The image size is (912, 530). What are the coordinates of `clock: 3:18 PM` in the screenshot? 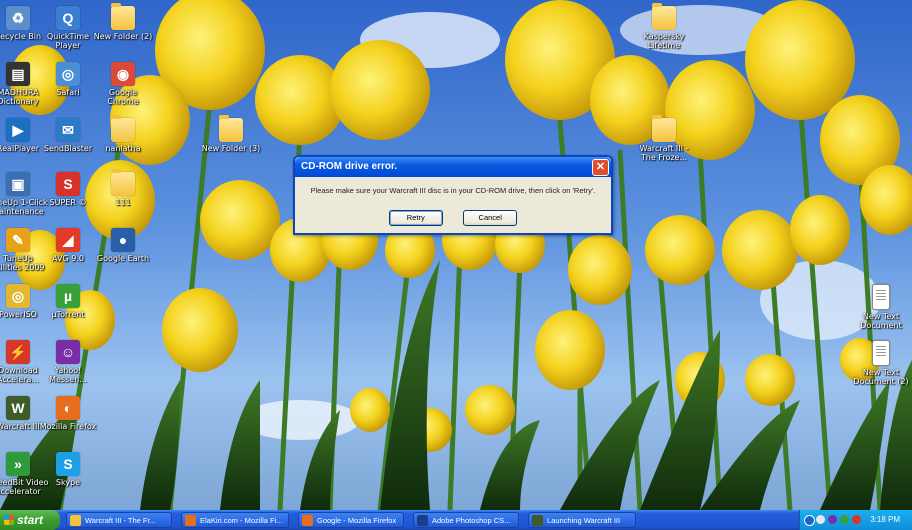 It's located at (885, 520).